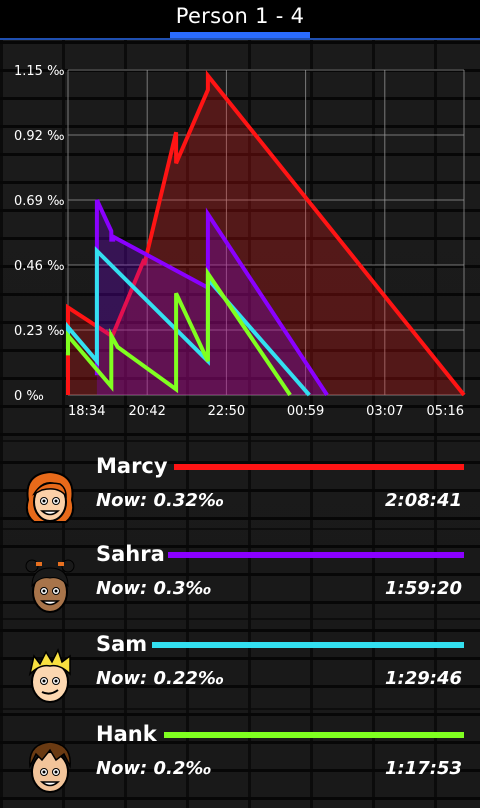 Image resolution: width=480 pixels, height=808 pixels. I want to click on boy-blond-avatar, so click(50, 676).